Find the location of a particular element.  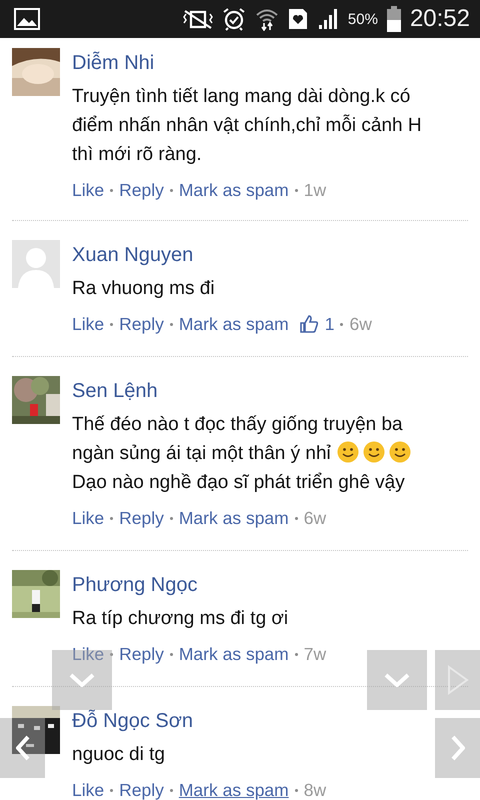

chevron-right-icon is located at coordinates (457, 748).